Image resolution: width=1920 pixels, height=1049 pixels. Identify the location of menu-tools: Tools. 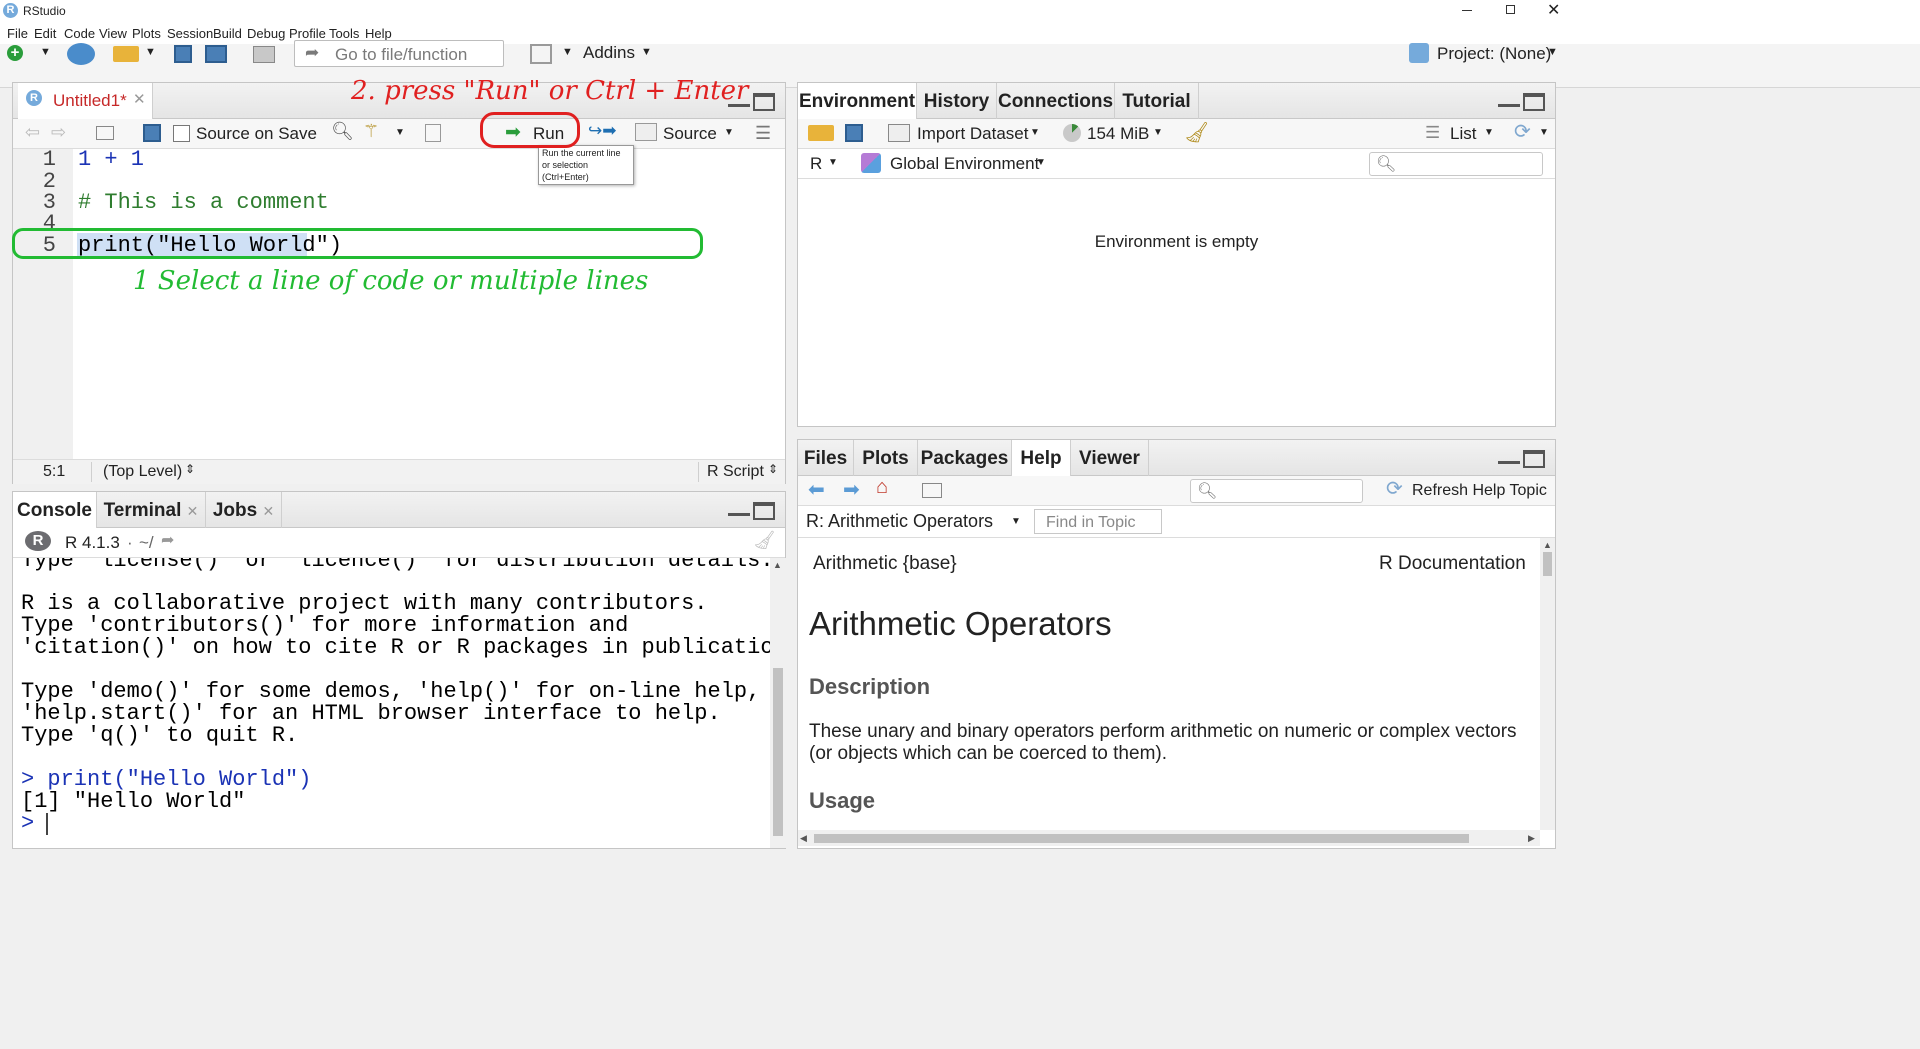
(344, 33).